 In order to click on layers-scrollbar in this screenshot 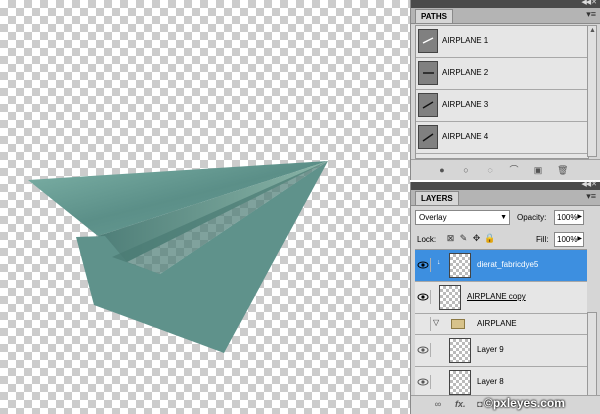, I will do `click(592, 354)`.